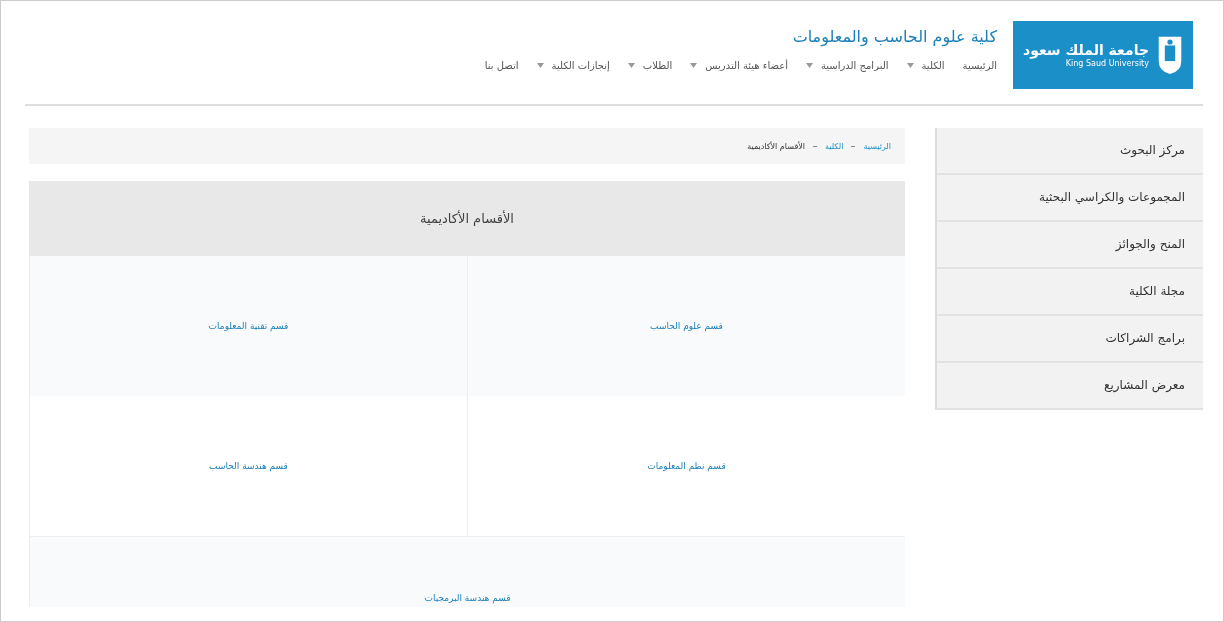  Describe the element at coordinates (467, 218) in the screenshot. I see `section-heading: الأقسام الأكاديمية` at that location.